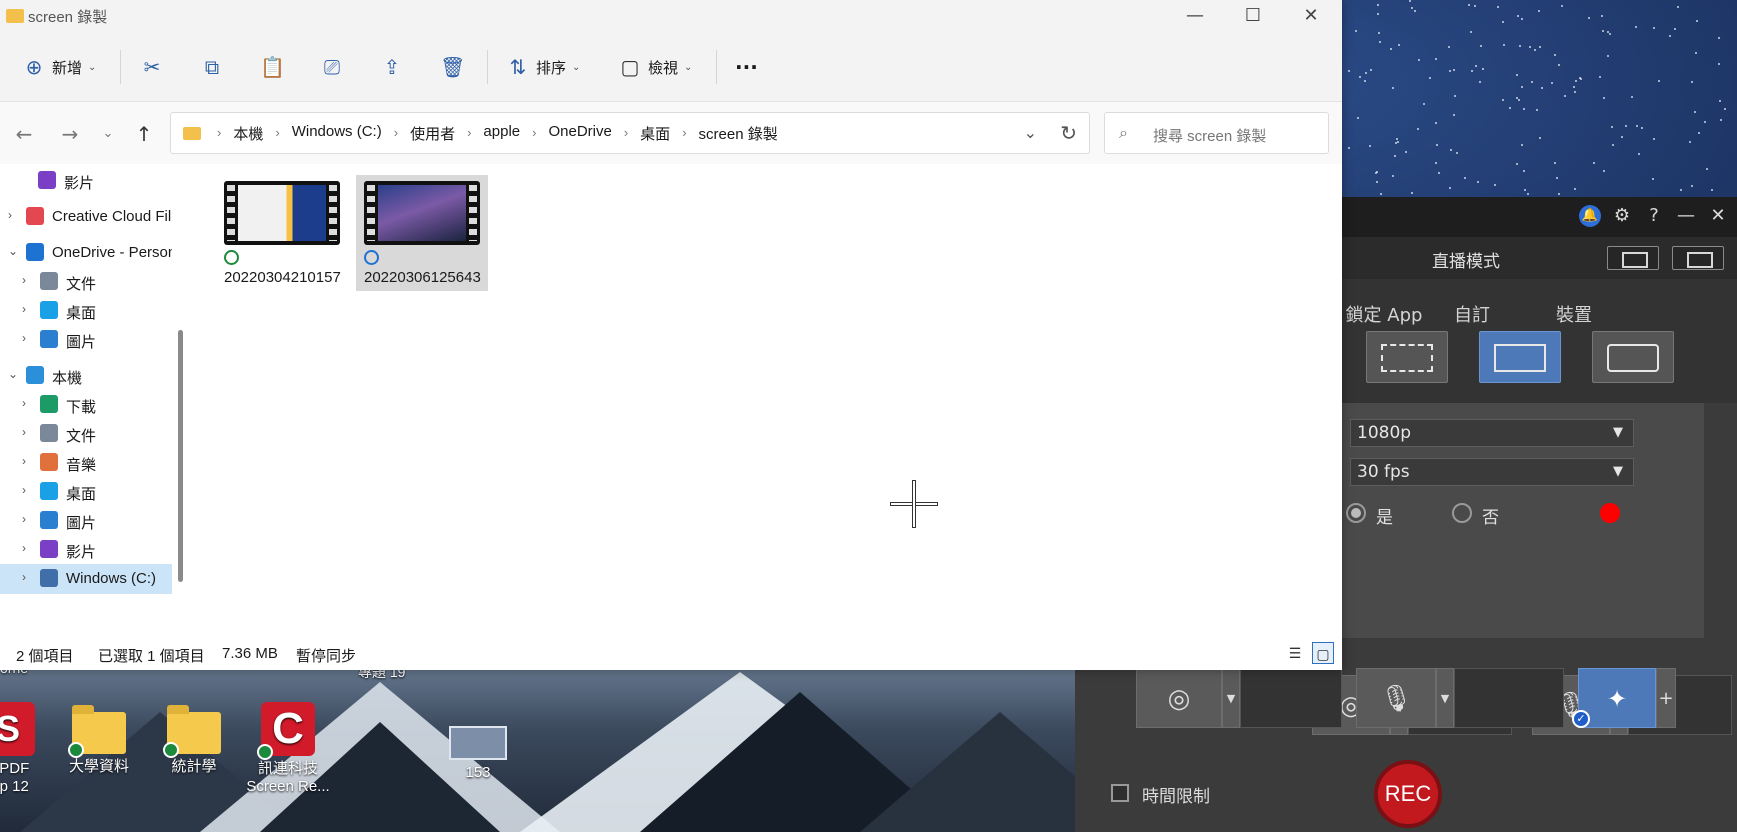 The image size is (1737, 832). What do you see at coordinates (655, 67) in the screenshot?
I see `view-button: ▢ 檢視 ⌄` at bounding box center [655, 67].